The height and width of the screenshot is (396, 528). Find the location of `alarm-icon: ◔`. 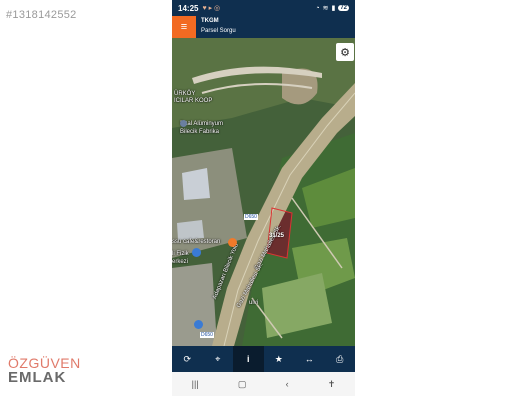

alarm-icon: ◔ is located at coordinates (317, 8).